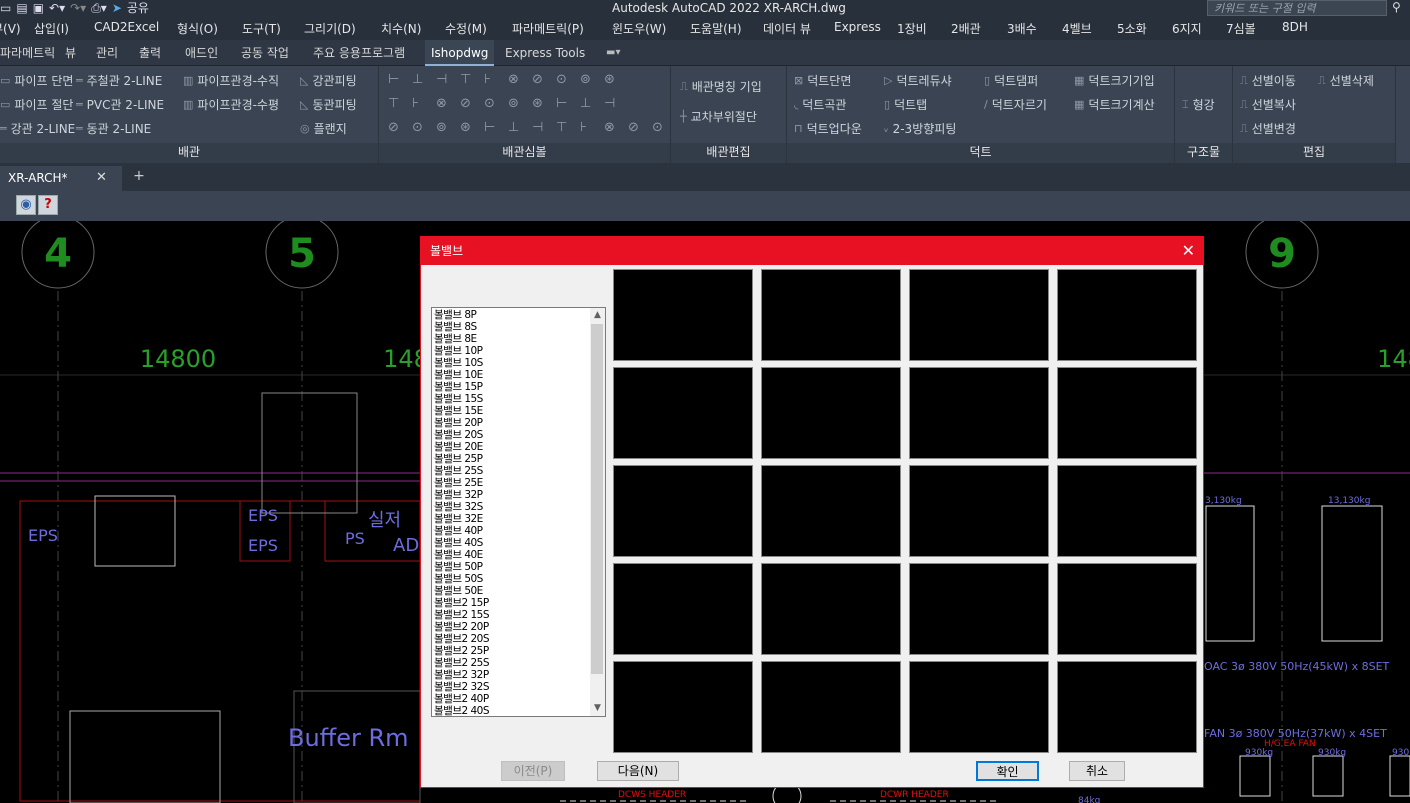 The height and width of the screenshot is (803, 1410). What do you see at coordinates (150, 53) in the screenshot?
I see `tab-output: 출력` at bounding box center [150, 53].